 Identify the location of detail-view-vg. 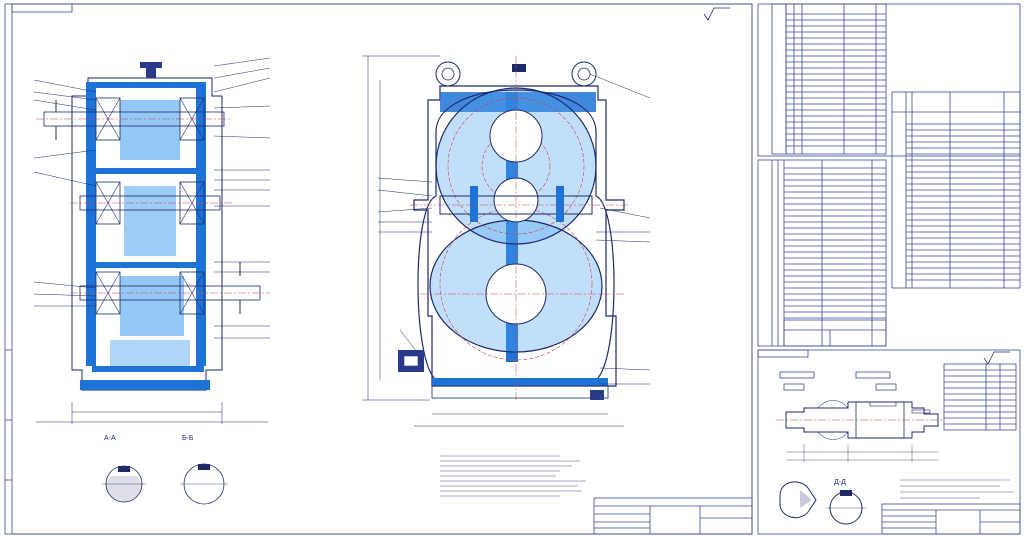
(798, 500).